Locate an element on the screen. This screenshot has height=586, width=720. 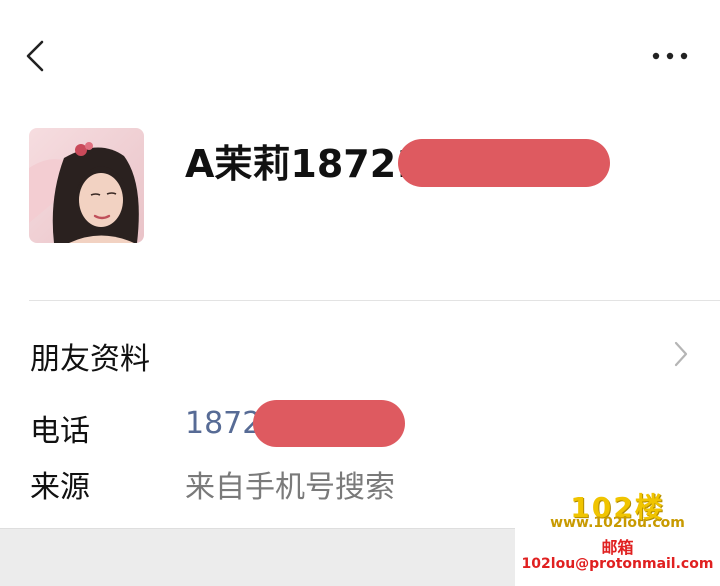
watermark-site: www.102lou.com is located at coordinates (617, 523).